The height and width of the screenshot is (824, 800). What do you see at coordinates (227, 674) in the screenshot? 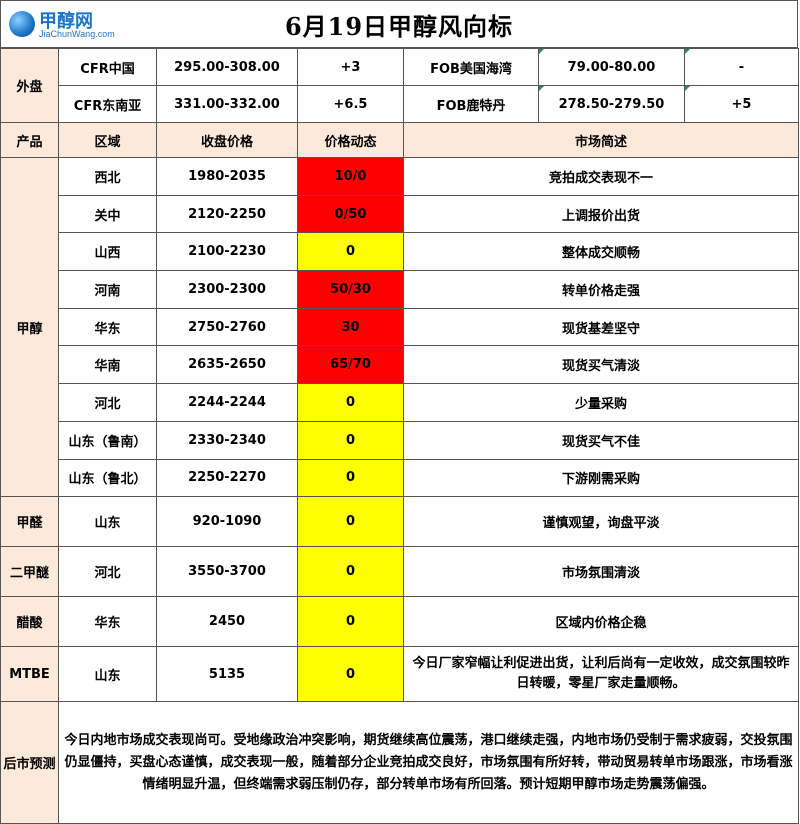
I see `price-cell: 5135` at bounding box center [227, 674].